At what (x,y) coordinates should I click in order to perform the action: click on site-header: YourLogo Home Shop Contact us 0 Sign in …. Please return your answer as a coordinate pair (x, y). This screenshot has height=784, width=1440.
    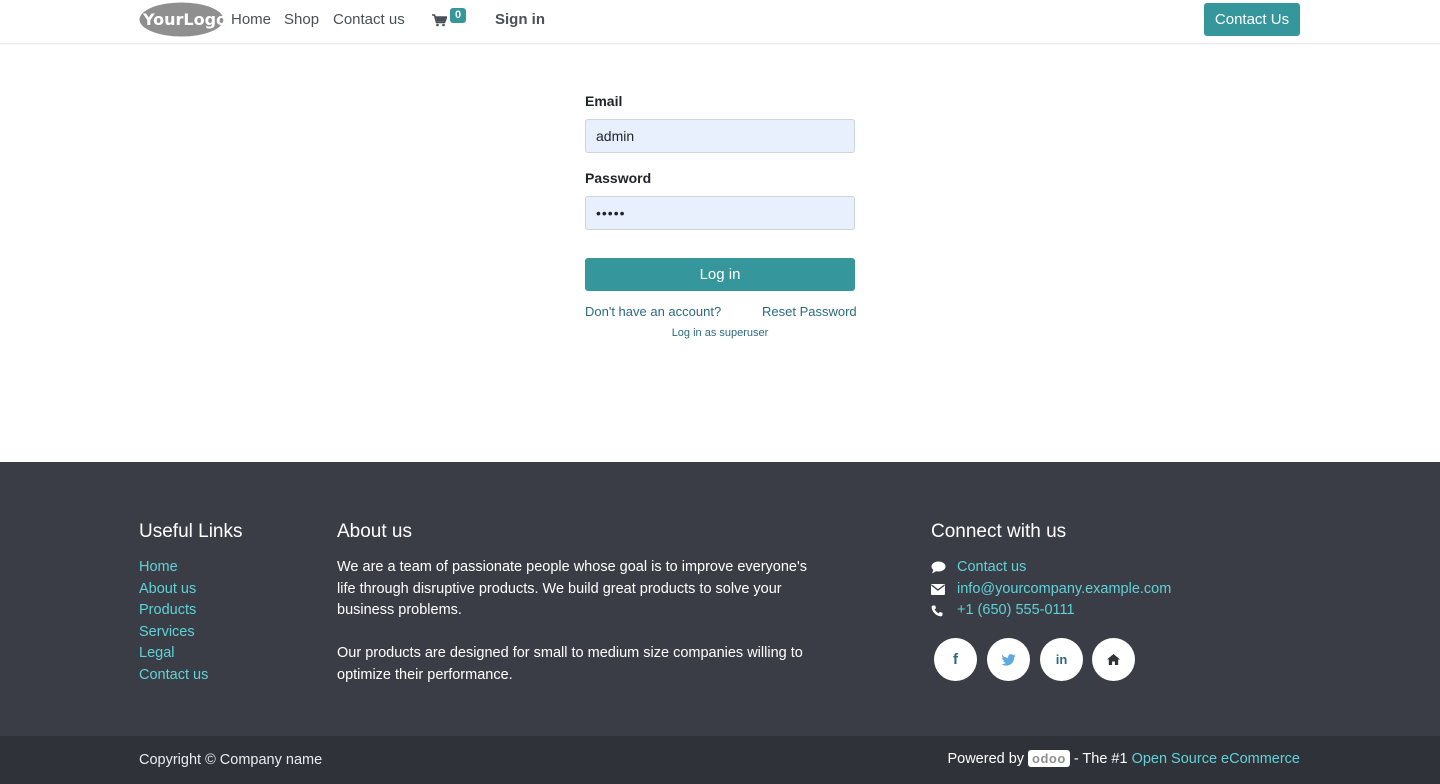
    Looking at the image, I should click on (720, 22).